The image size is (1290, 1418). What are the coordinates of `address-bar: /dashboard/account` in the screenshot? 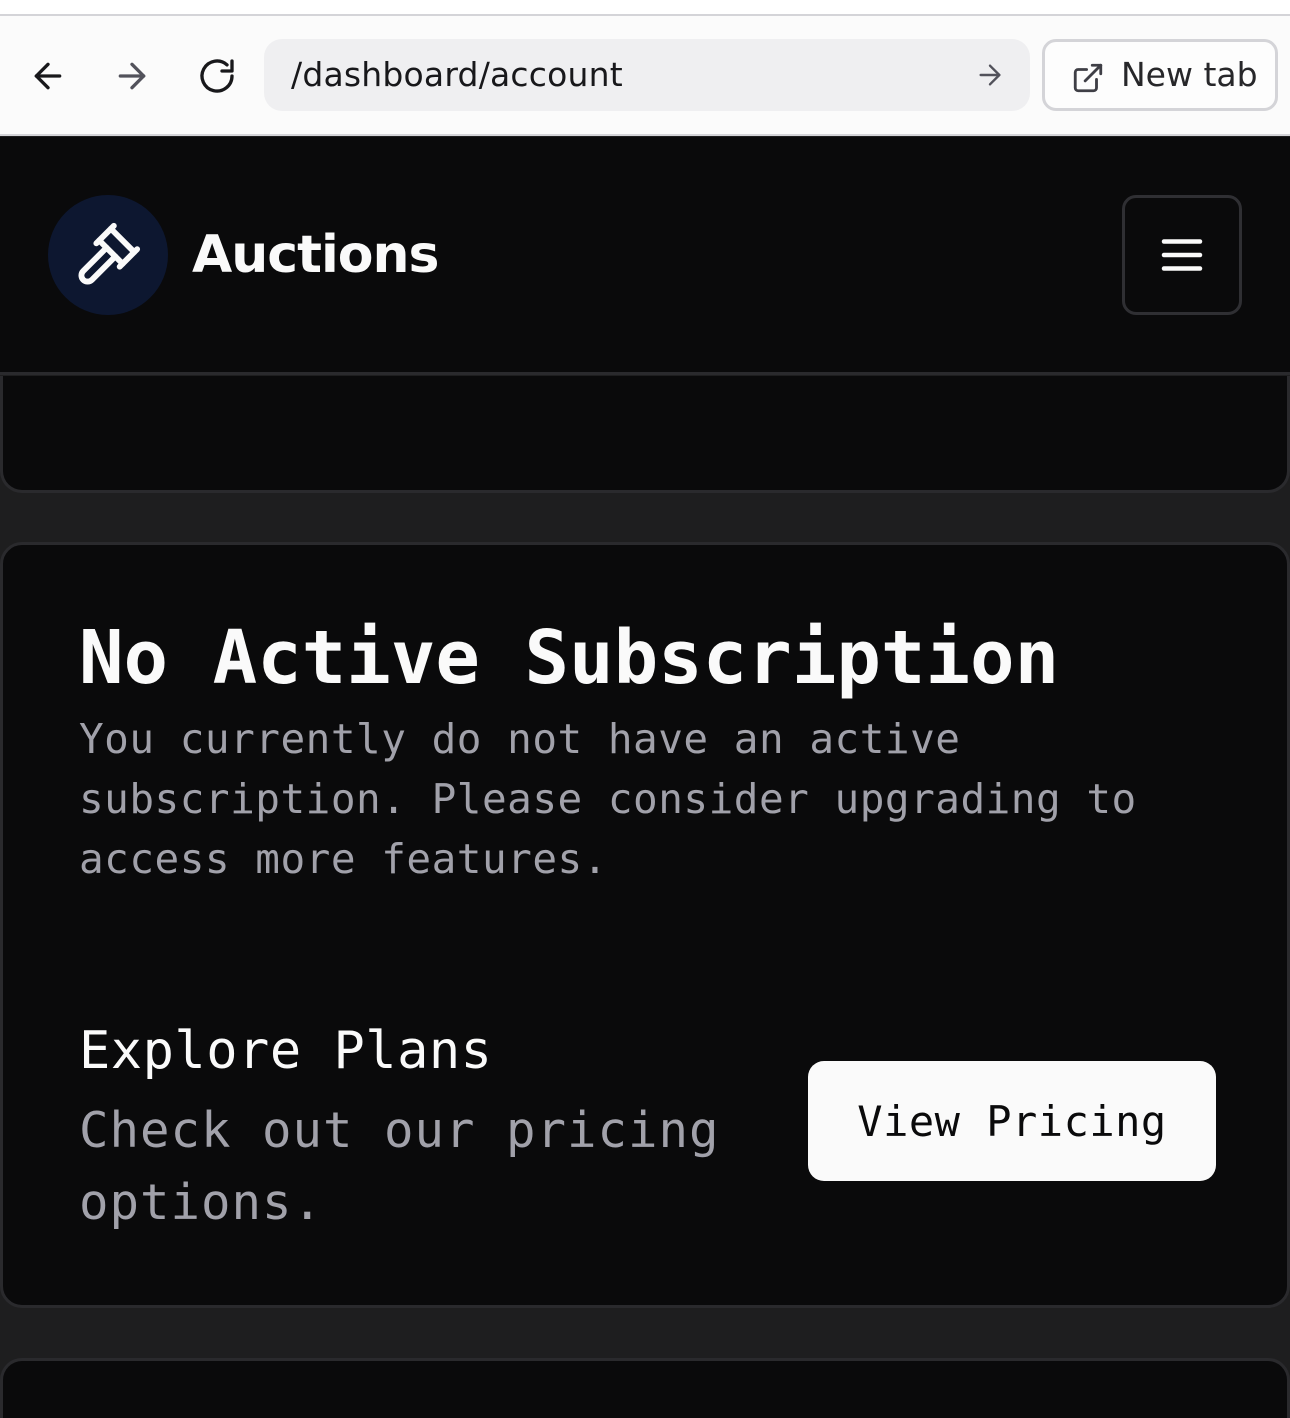 It's located at (647, 75).